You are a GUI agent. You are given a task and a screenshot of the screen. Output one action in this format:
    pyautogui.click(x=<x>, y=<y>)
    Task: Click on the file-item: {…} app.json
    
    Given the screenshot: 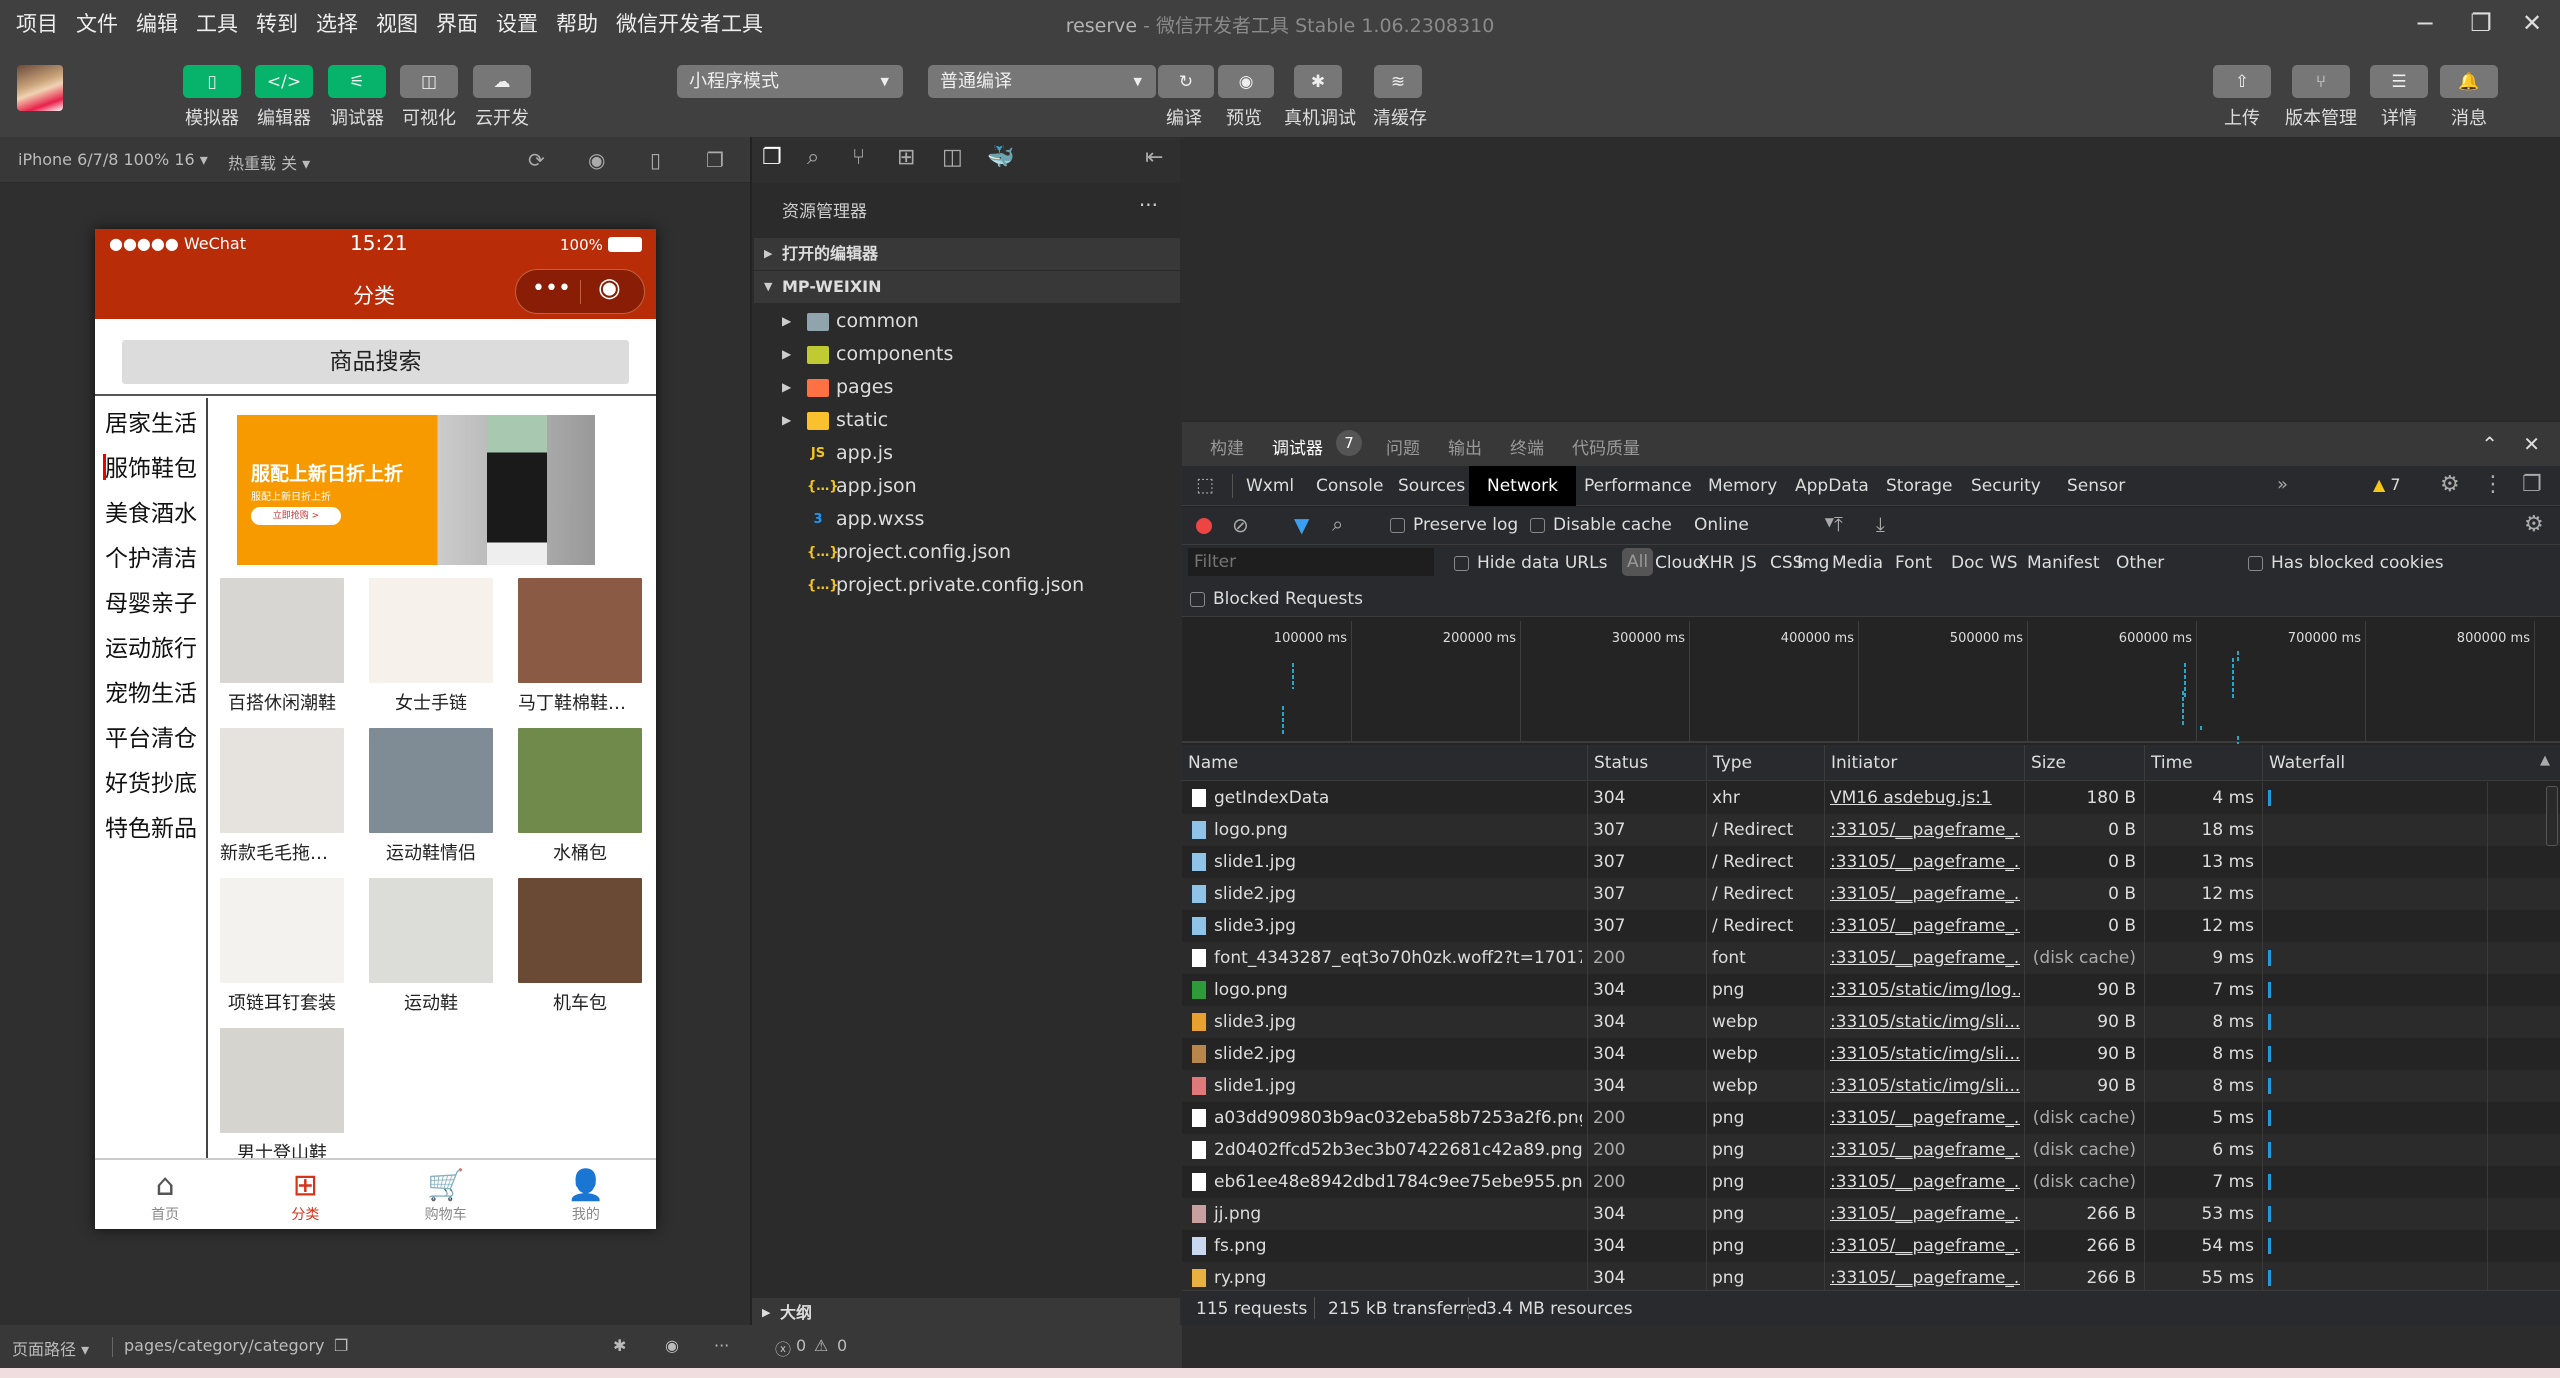 What is the action you would take?
    pyautogui.click(x=966, y=486)
    